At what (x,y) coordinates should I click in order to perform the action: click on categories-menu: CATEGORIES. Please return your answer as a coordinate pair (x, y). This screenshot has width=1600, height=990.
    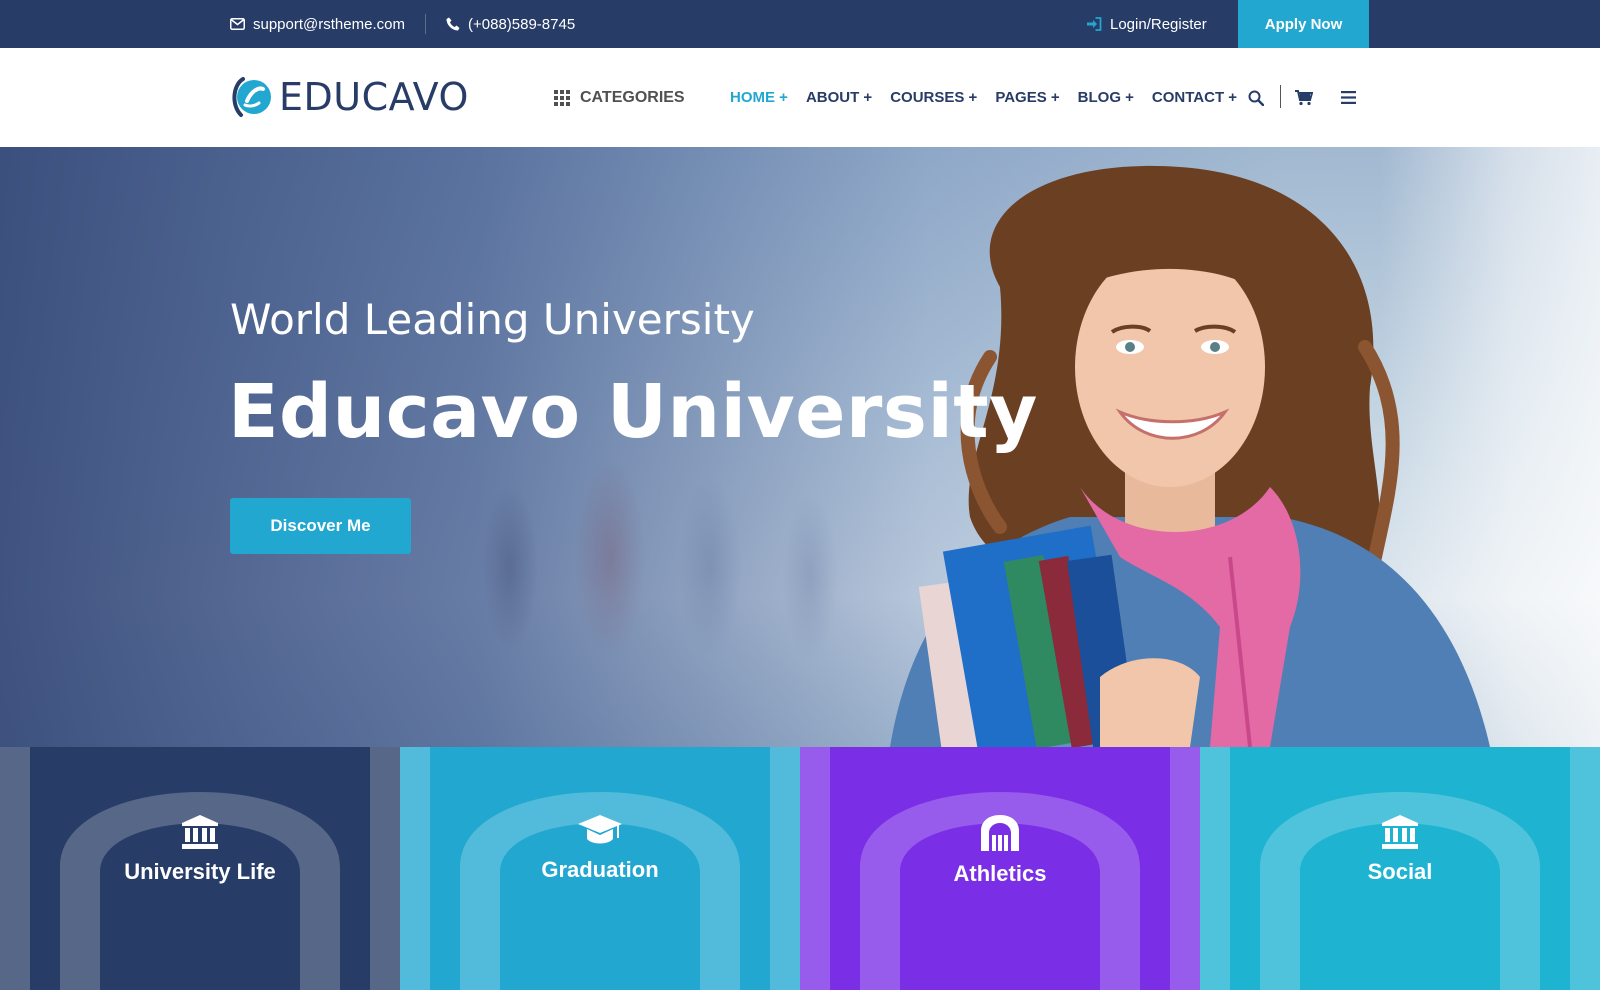
    Looking at the image, I should click on (619, 97).